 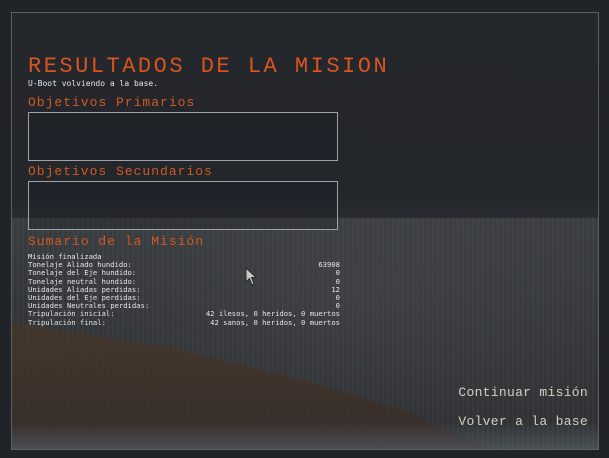 I want to click on primary-objectives-heading: Objetivos Primarios, so click(x=112, y=102).